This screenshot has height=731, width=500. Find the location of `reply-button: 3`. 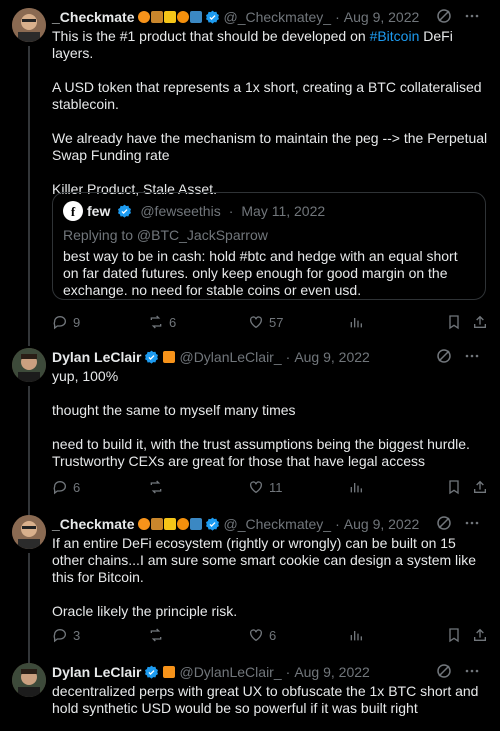

reply-button: 3 is located at coordinates (66, 635).